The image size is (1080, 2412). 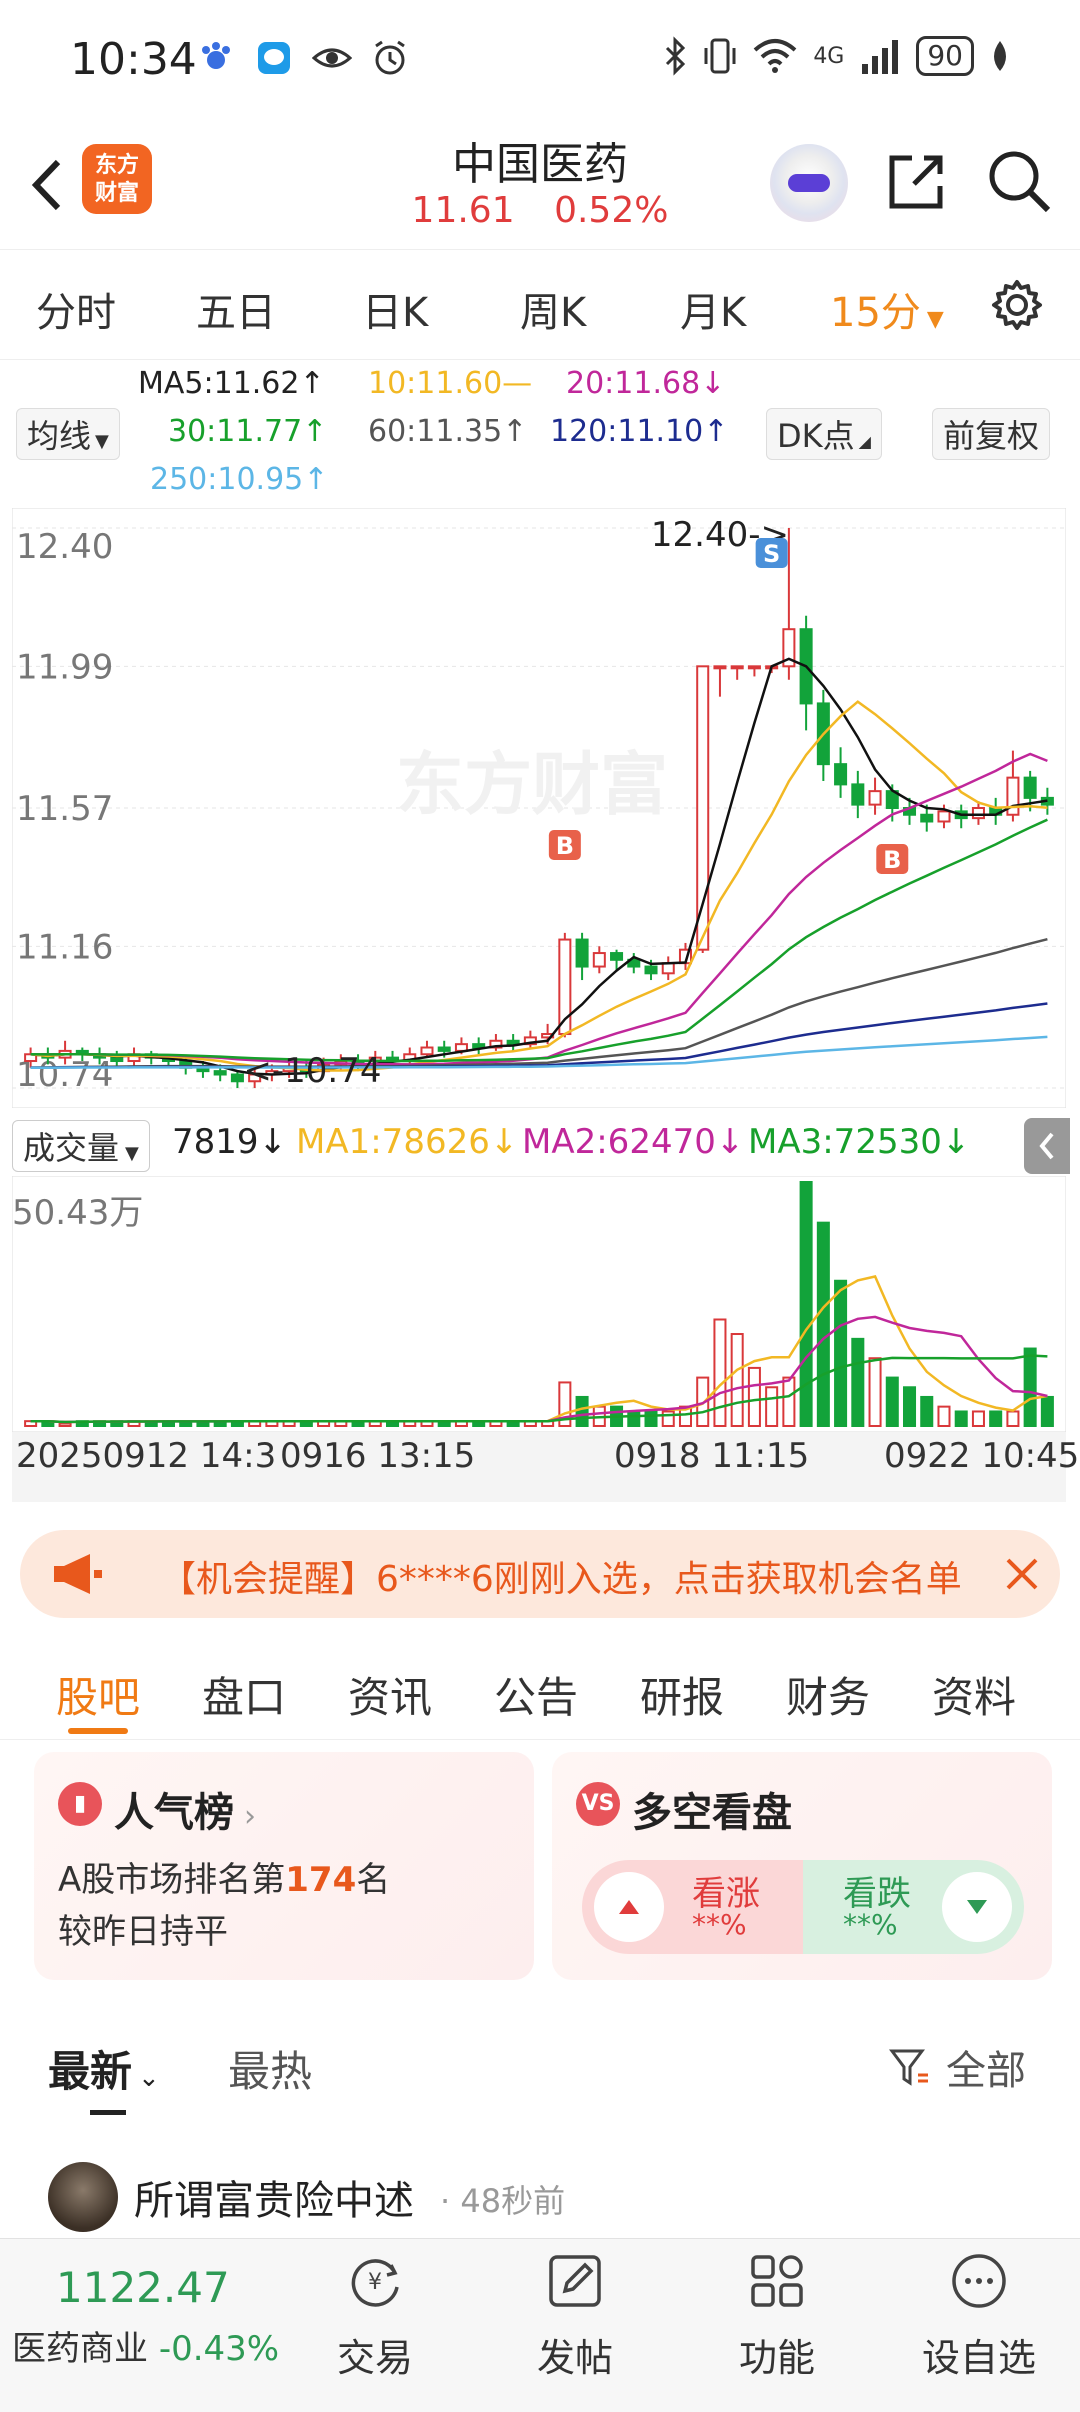 I want to click on share-icon, so click(x=916, y=182).